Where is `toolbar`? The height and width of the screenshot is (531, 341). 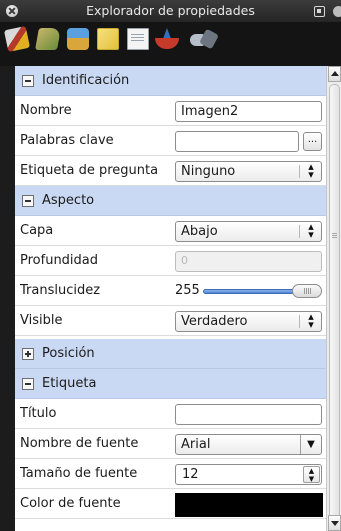 toolbar is located at coordinates (170, 44).